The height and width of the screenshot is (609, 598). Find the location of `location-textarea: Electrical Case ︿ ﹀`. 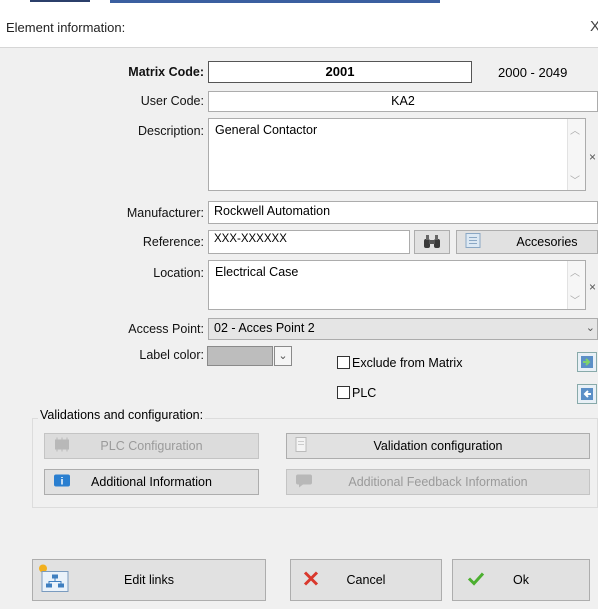

location-textarea: Electrical Case ︿ ﹀ is located at coordinates (397, 285).